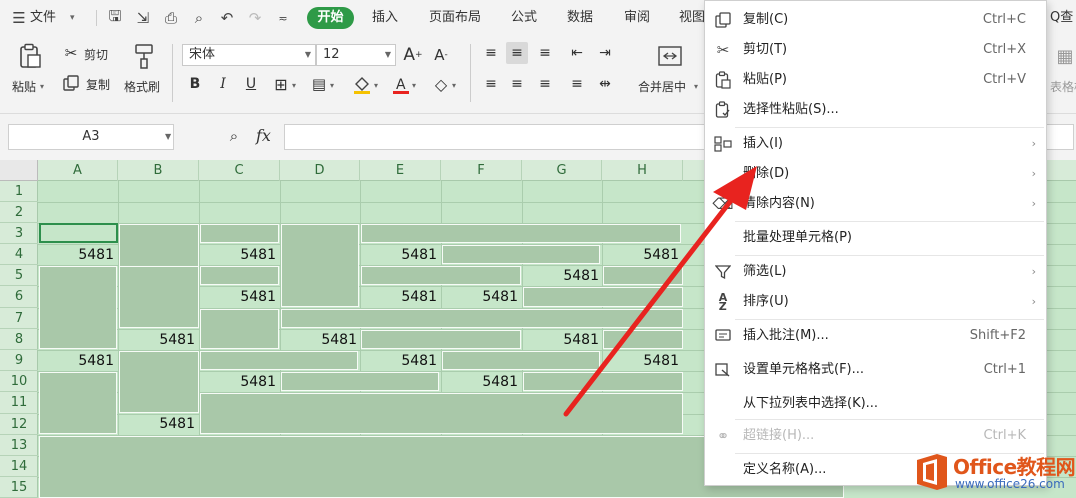  Describe the element at coordinates (875, 436) in the screenshot. I see `menu-item-hyperlink: ⚭ 超链接(H)... Ctrl+K` at that location.